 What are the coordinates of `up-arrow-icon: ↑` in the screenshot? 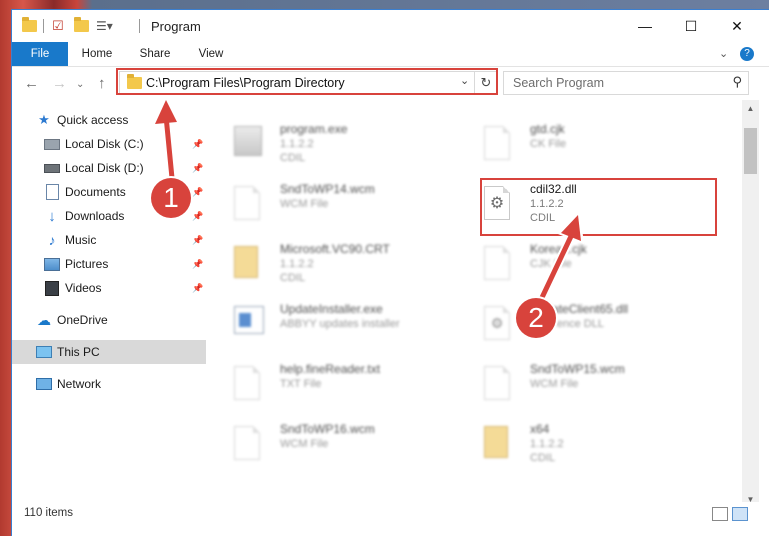 It's located at (102, 83).